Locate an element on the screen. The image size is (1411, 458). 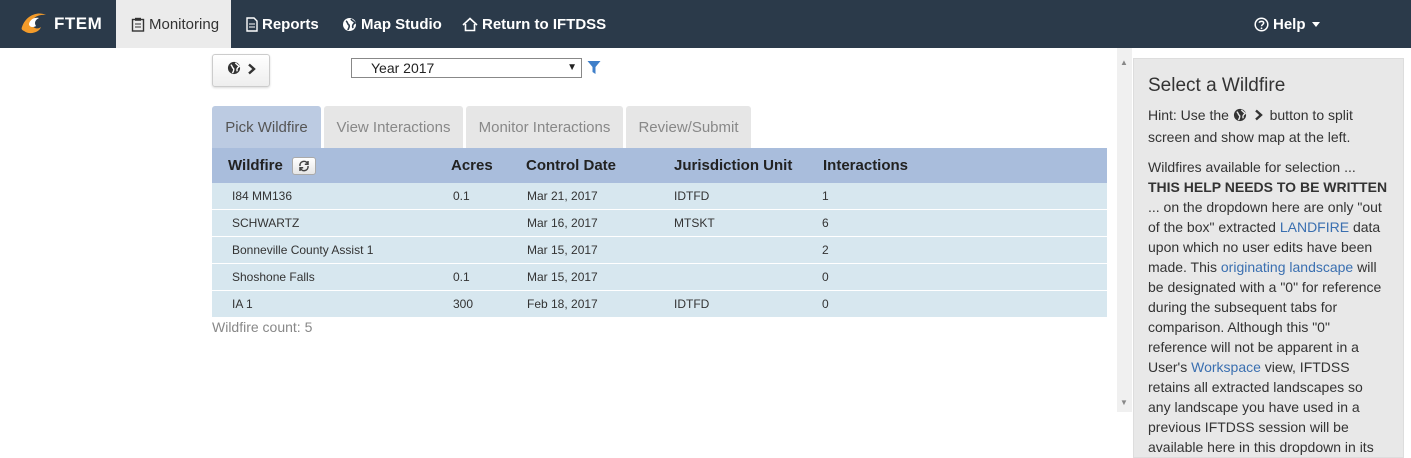
link-landfire: LANDFIRE is located at coordinates (1314, 227).